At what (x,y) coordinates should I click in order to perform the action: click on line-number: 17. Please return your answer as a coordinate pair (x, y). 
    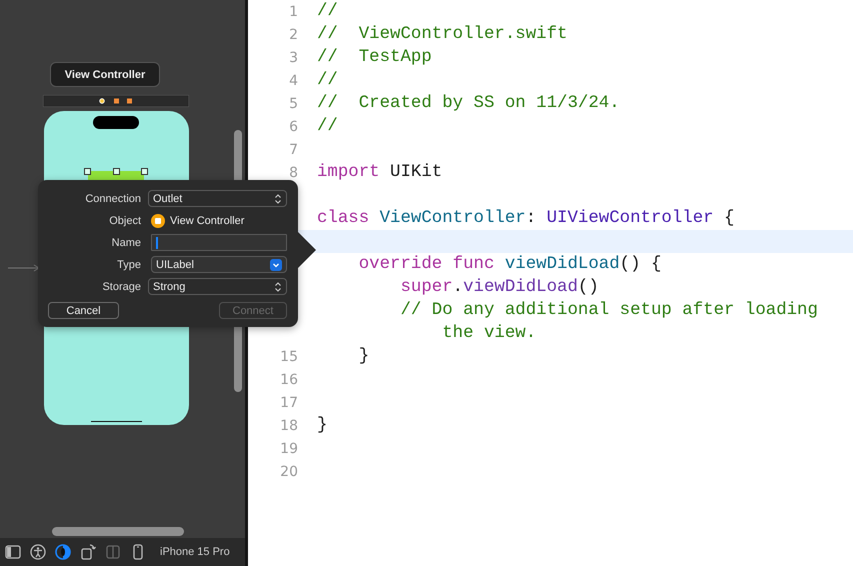
    Looking at the image, I should click on (289, 402).